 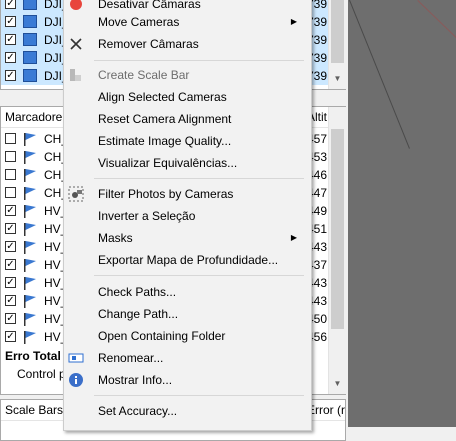 What do you see at coordinates (33, 356) in the screenshot?
I see `total-error-label: Erro Total` at bounding box center [33, 356].